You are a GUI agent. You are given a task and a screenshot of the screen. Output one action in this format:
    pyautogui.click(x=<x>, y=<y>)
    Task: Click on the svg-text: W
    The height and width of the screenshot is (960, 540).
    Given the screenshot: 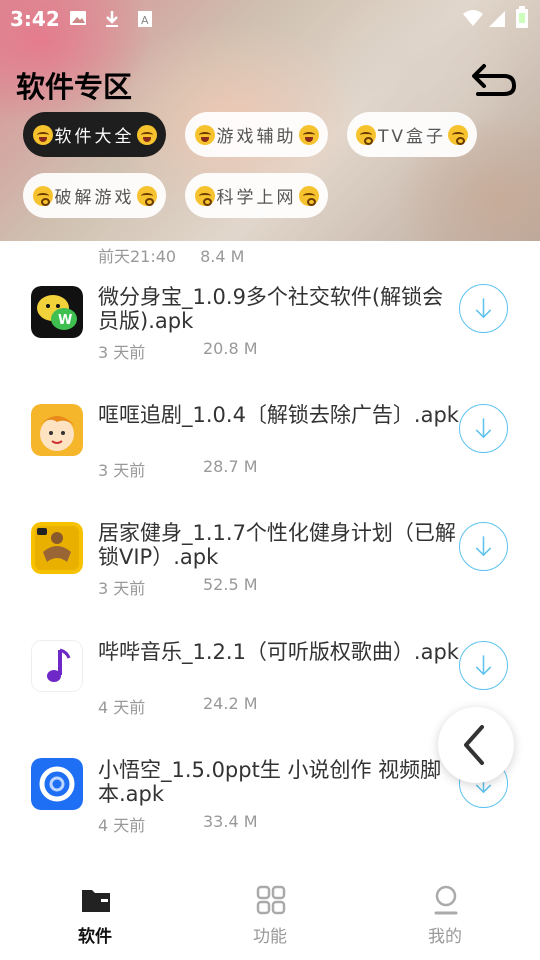 What is the action you would take?
    pyautogui.click(x=65, y=320)
    